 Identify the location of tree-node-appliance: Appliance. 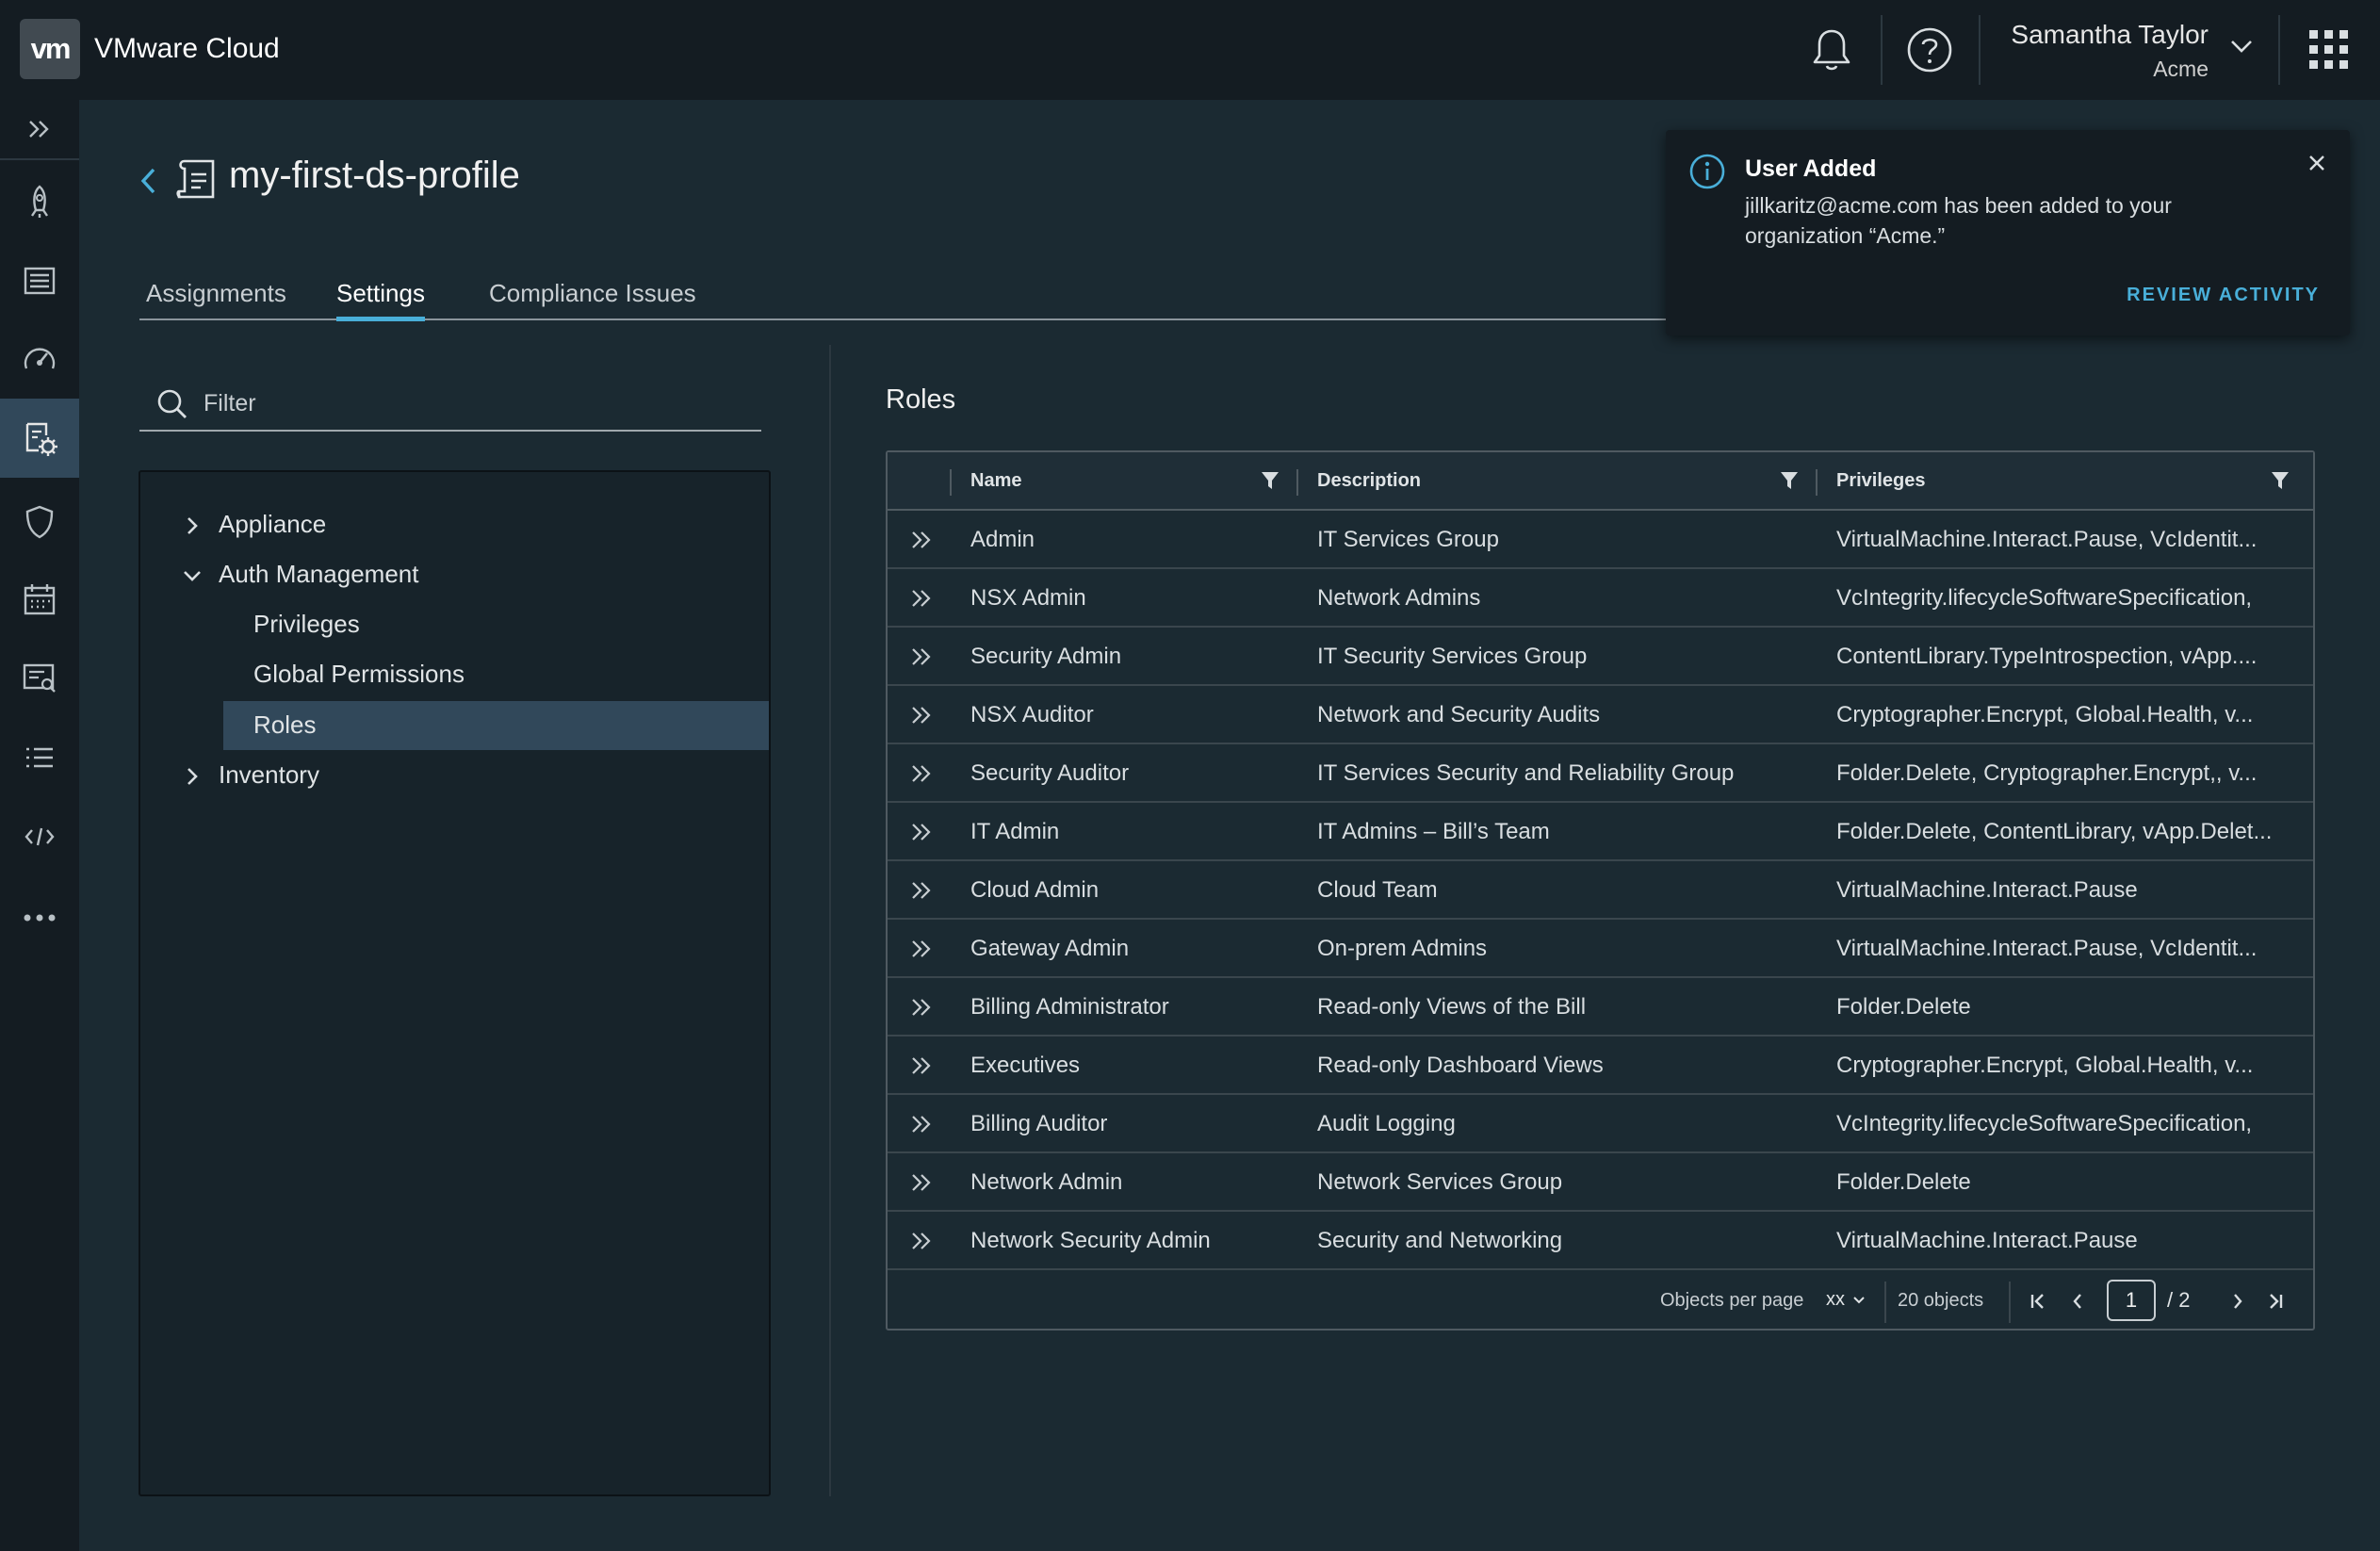
(454, 524).